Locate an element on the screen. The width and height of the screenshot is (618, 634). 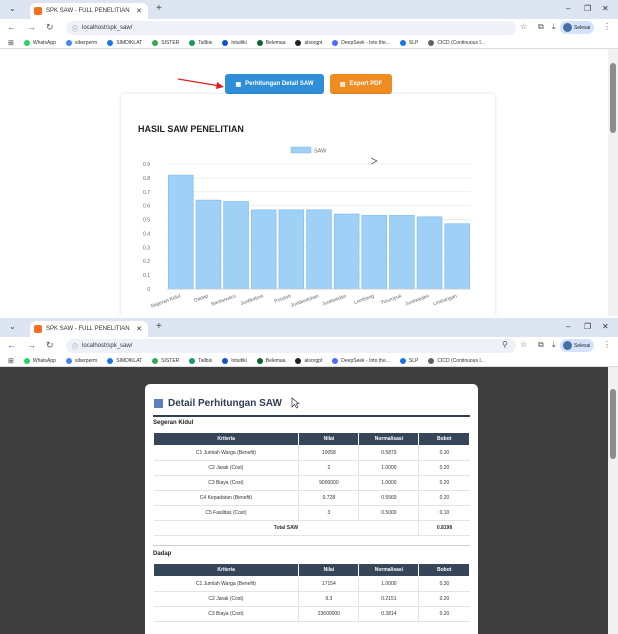
zoom-icon: ⚲ is located at coordinates (505, 344).